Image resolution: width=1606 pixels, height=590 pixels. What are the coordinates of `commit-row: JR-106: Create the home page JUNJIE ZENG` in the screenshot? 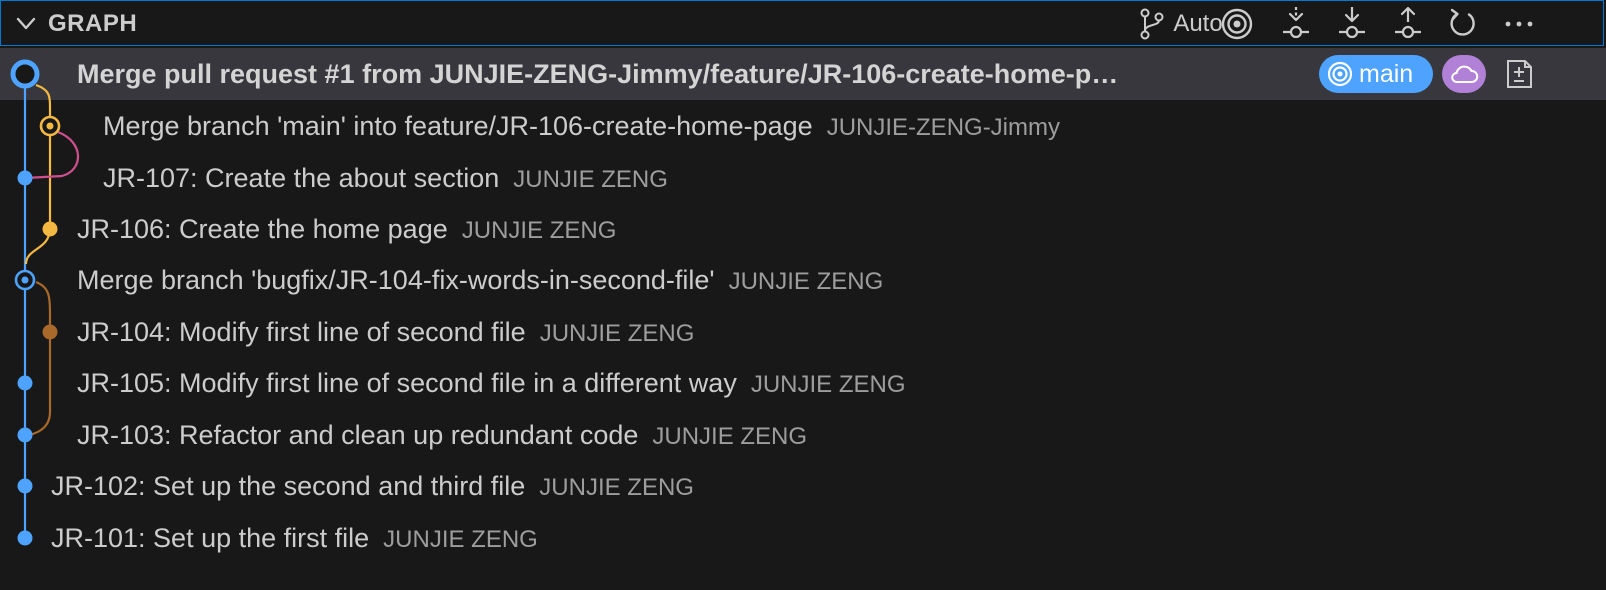 It's located at (803, 229).